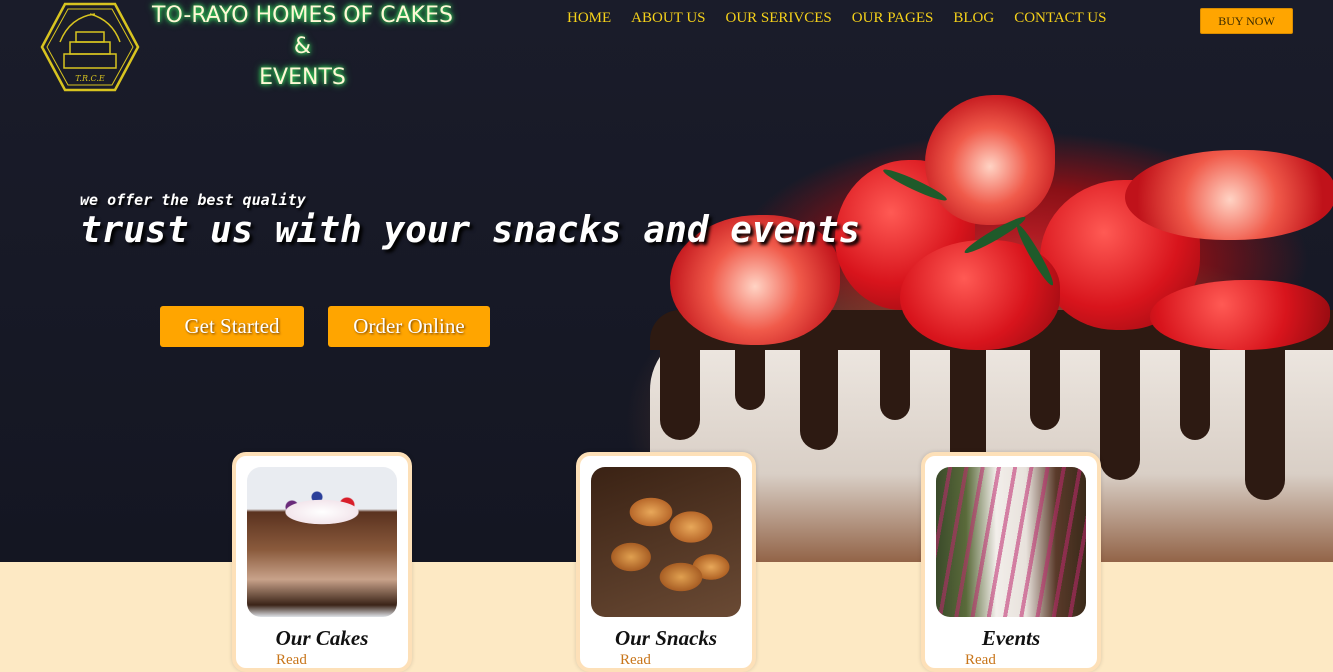 The image size is (1333, 672). I want to click on nav-blog: BLOG, so click(973, 20).